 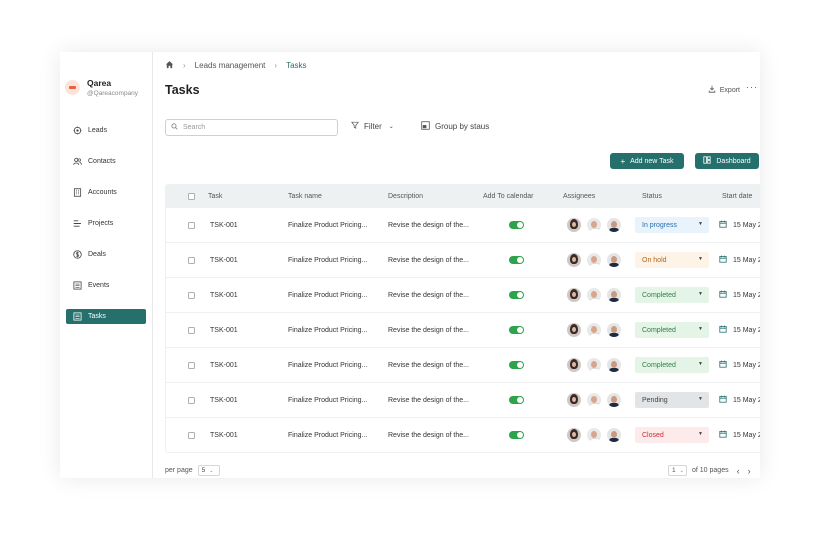 I want to click on select-all-checkbox, so click(x=191, y=196).